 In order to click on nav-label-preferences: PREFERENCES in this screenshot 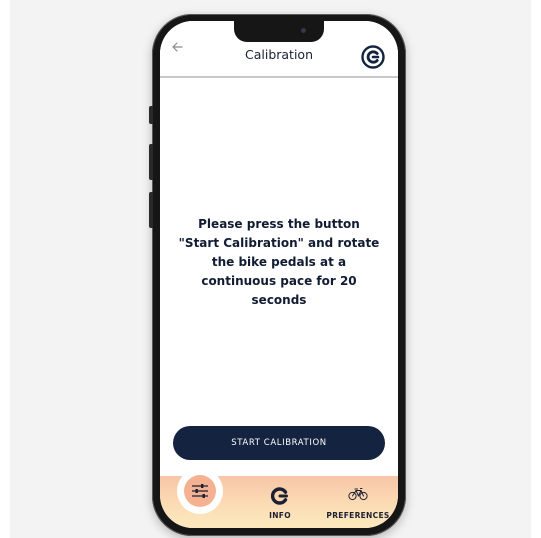, I will do `click(358, 515)`.